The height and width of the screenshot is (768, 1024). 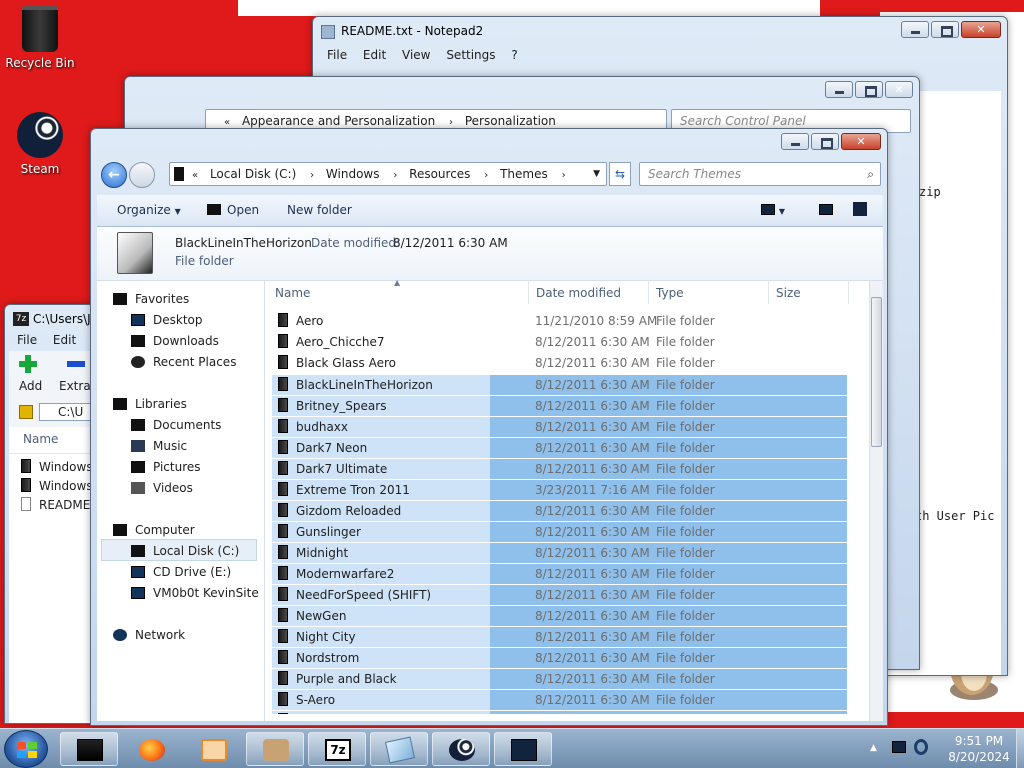 I want to click on media-player-icon, so click(x=214, y=750).